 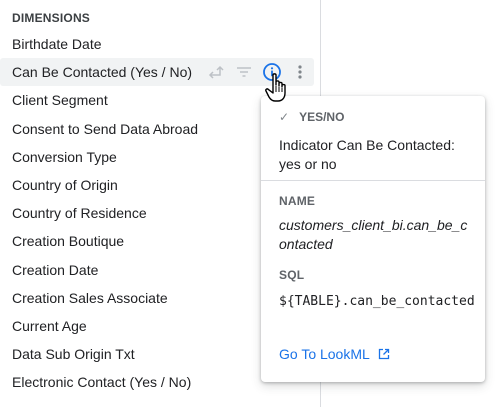 What do you see at coordinates (160, 44) in the screenshot?
I see `field-row: Birthdate Date` at bounding box center [160, 44].